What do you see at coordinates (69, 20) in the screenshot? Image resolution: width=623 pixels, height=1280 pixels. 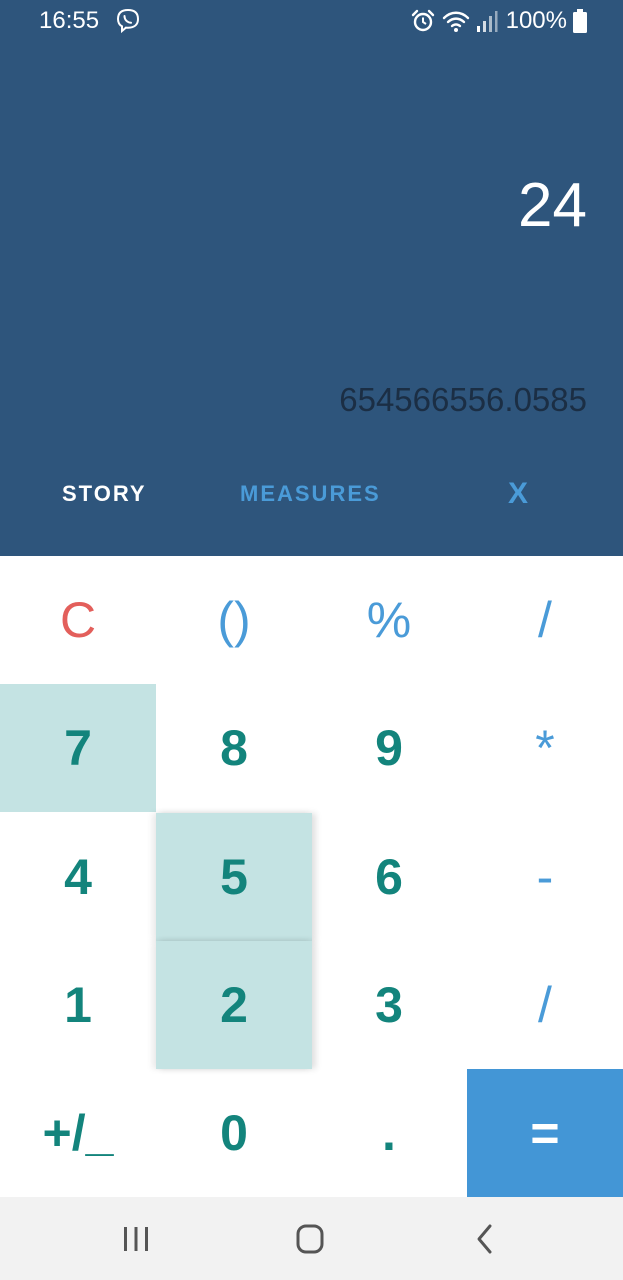 I see `status-time: 16:55` at bounding box center [69, 20].